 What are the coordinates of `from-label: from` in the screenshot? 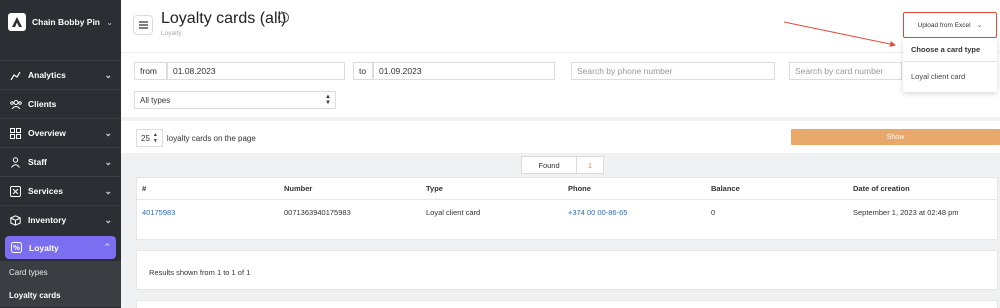 It's located at (150, 71).